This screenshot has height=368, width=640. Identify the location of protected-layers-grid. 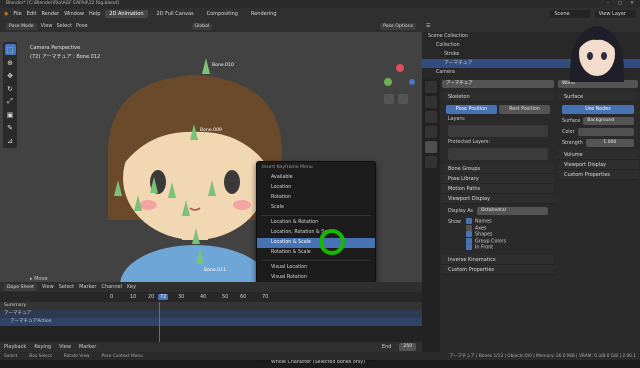
(498, 154).